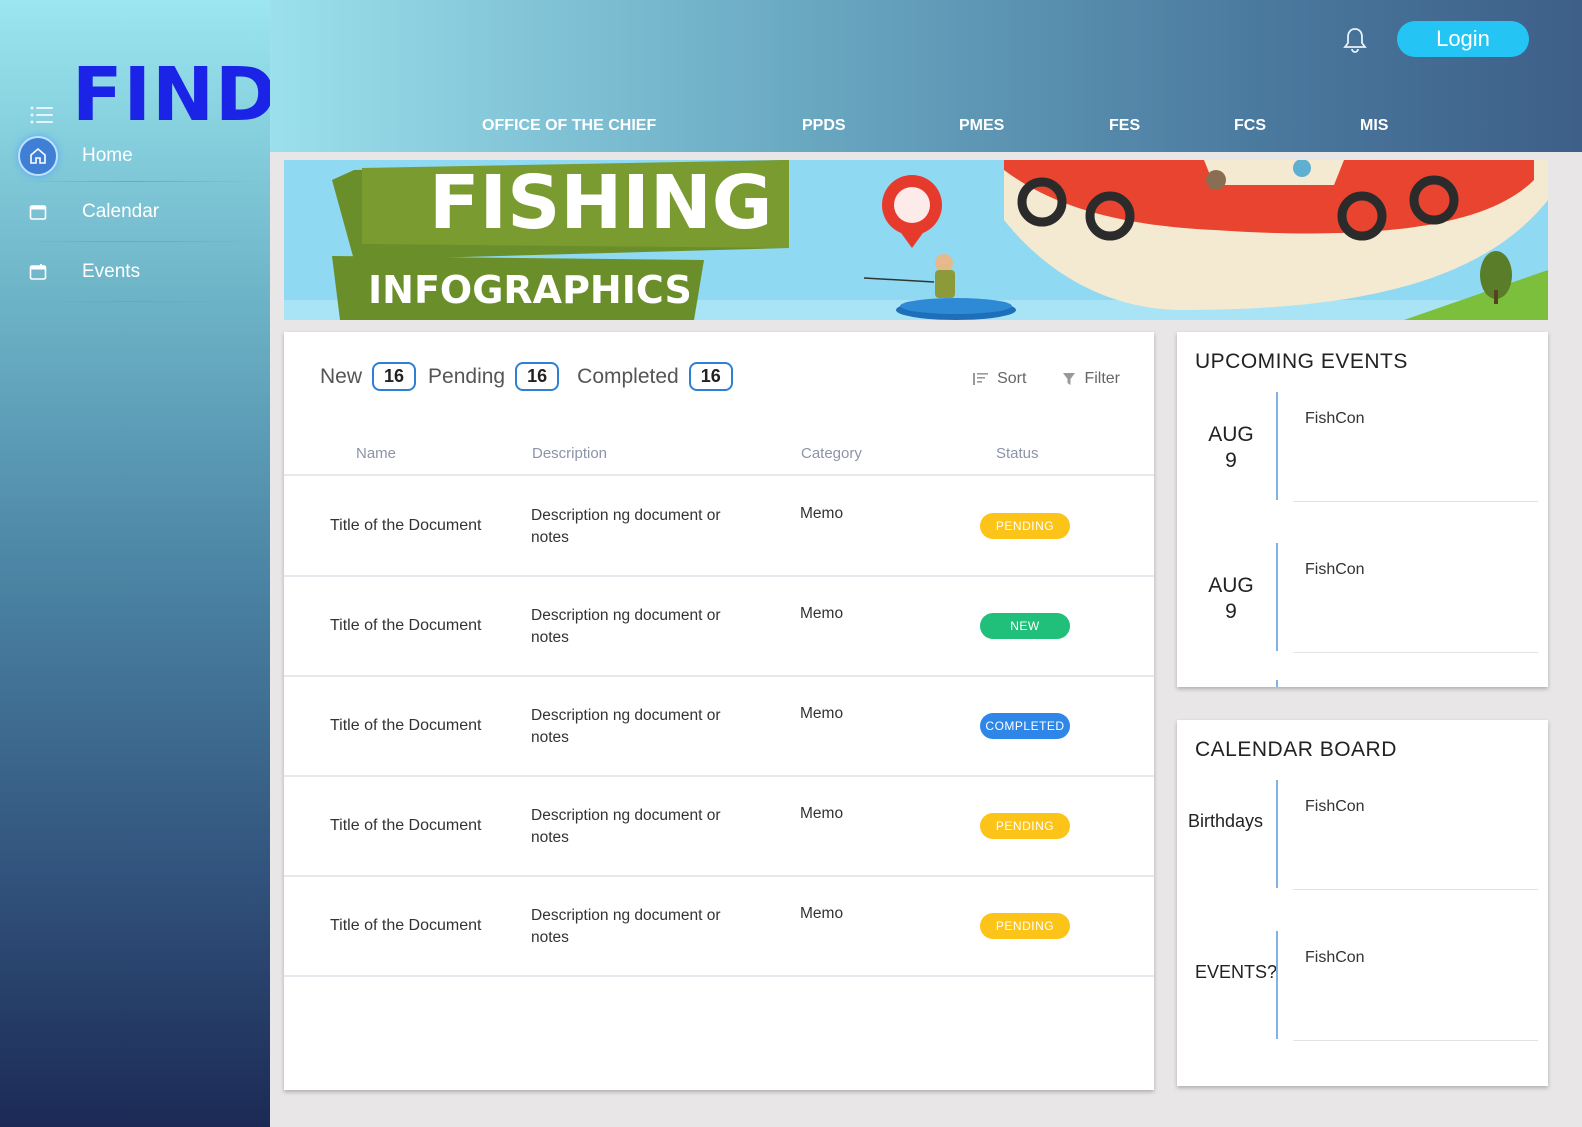  Describe the element at coordinates (1025, 726) in the screenshot. I see `status-badge: COMPLETED` at that location.